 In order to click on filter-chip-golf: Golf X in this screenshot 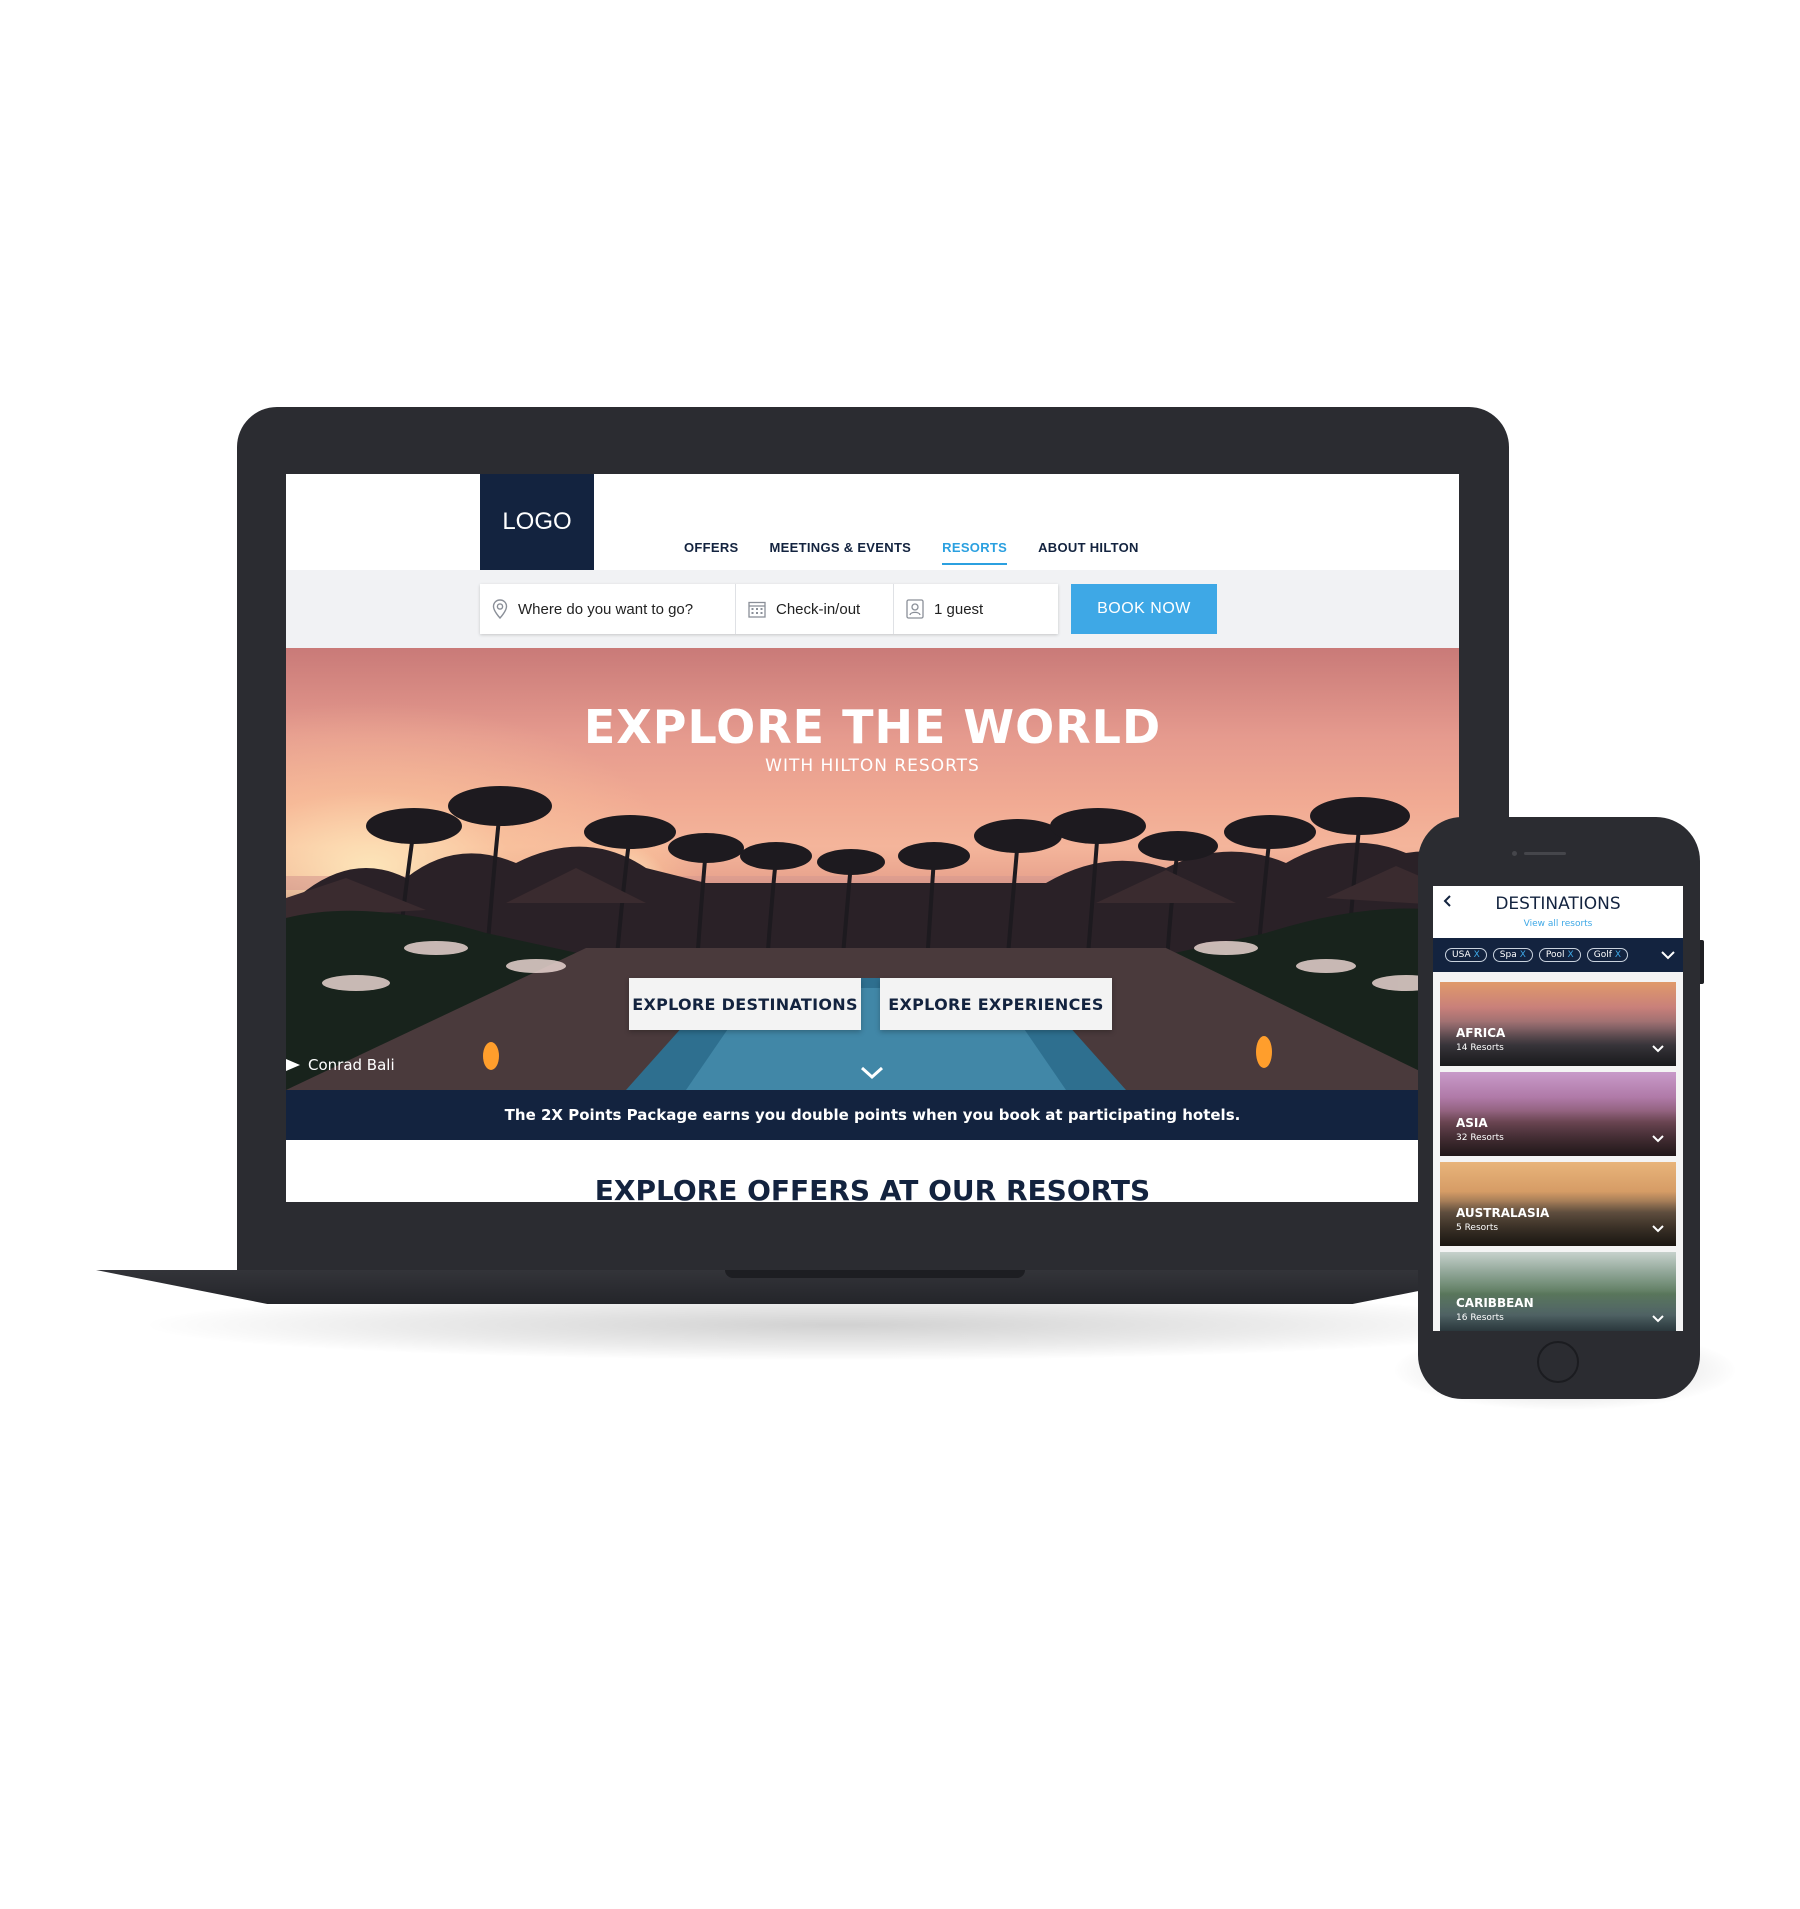, I will do `click(1607, 955)`.